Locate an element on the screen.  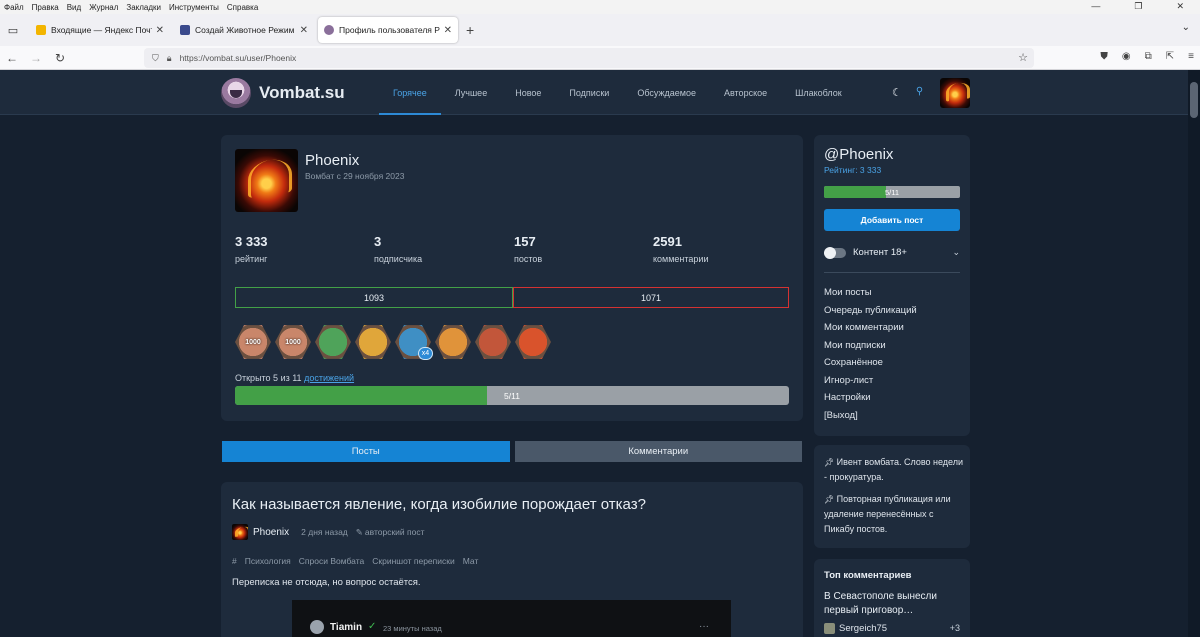
badge-tools-icon is located at coordinates (493, 342).